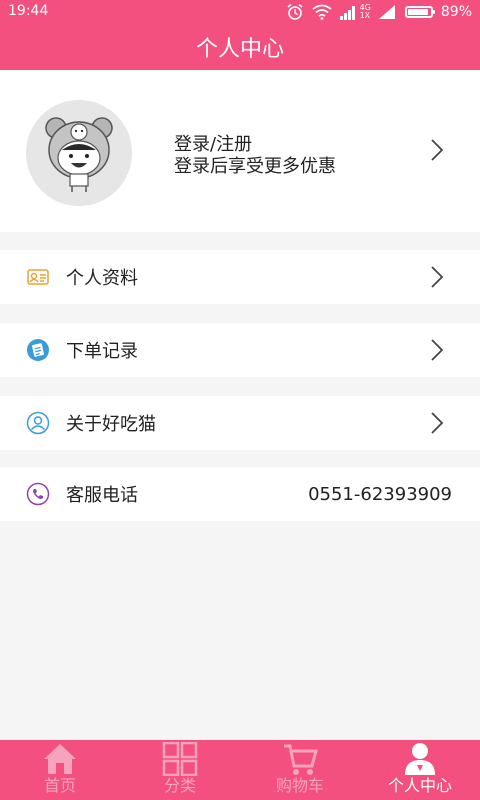 The height and width of the screenshot is (800, 480). What do you see at coordinates (60, 759) in the screenshot?
I see `home-icon` at bounding box center [60, 759].